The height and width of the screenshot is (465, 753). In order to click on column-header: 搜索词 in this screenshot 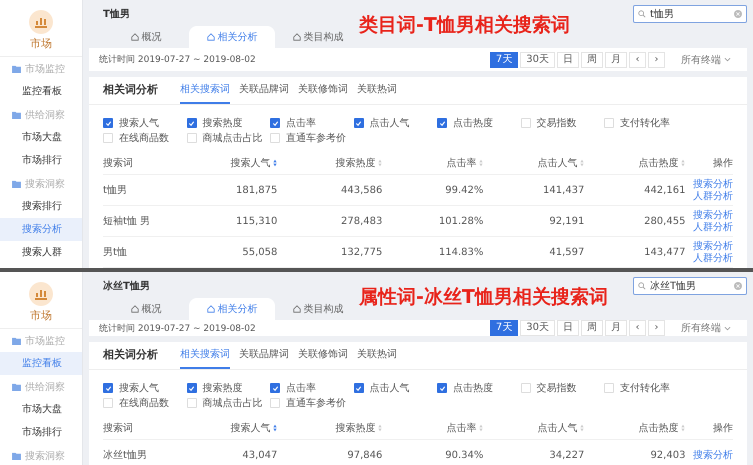, I will do `click(118, 163)`.